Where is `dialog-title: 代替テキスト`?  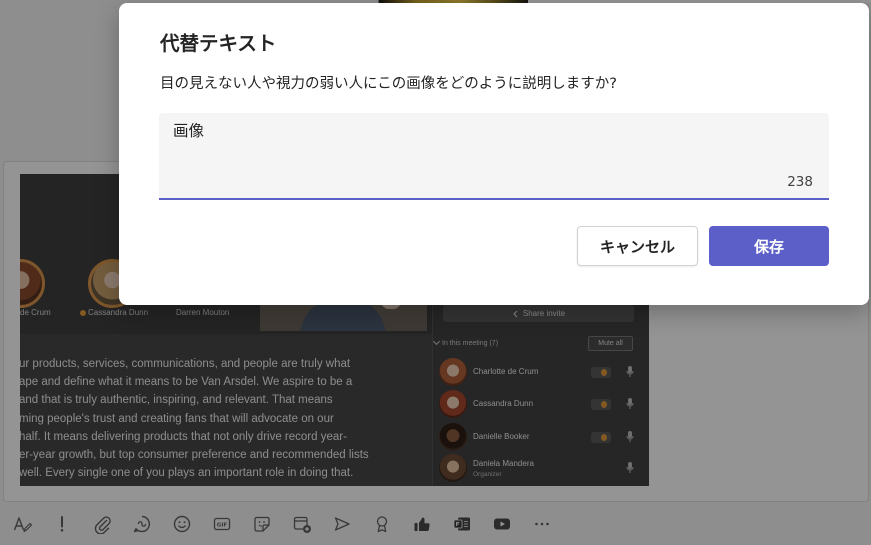
dialog-title: 代替テキスト is located at coordinates (218, 43).